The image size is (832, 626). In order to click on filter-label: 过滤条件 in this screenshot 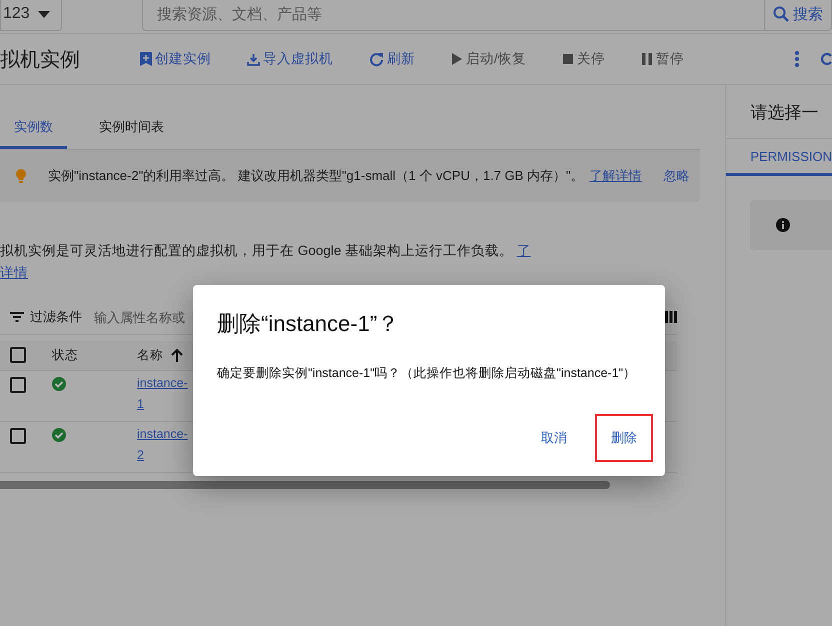, I will do `click(56, 317)`.